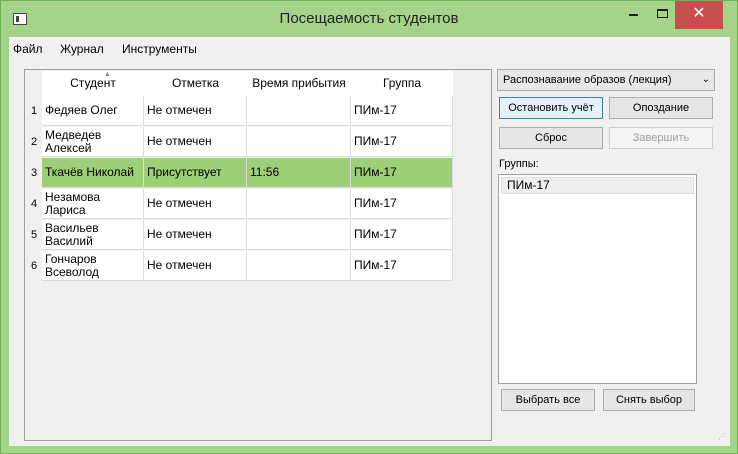  I want to click on cell-arrival-time: 11:56, so click(299, 173).